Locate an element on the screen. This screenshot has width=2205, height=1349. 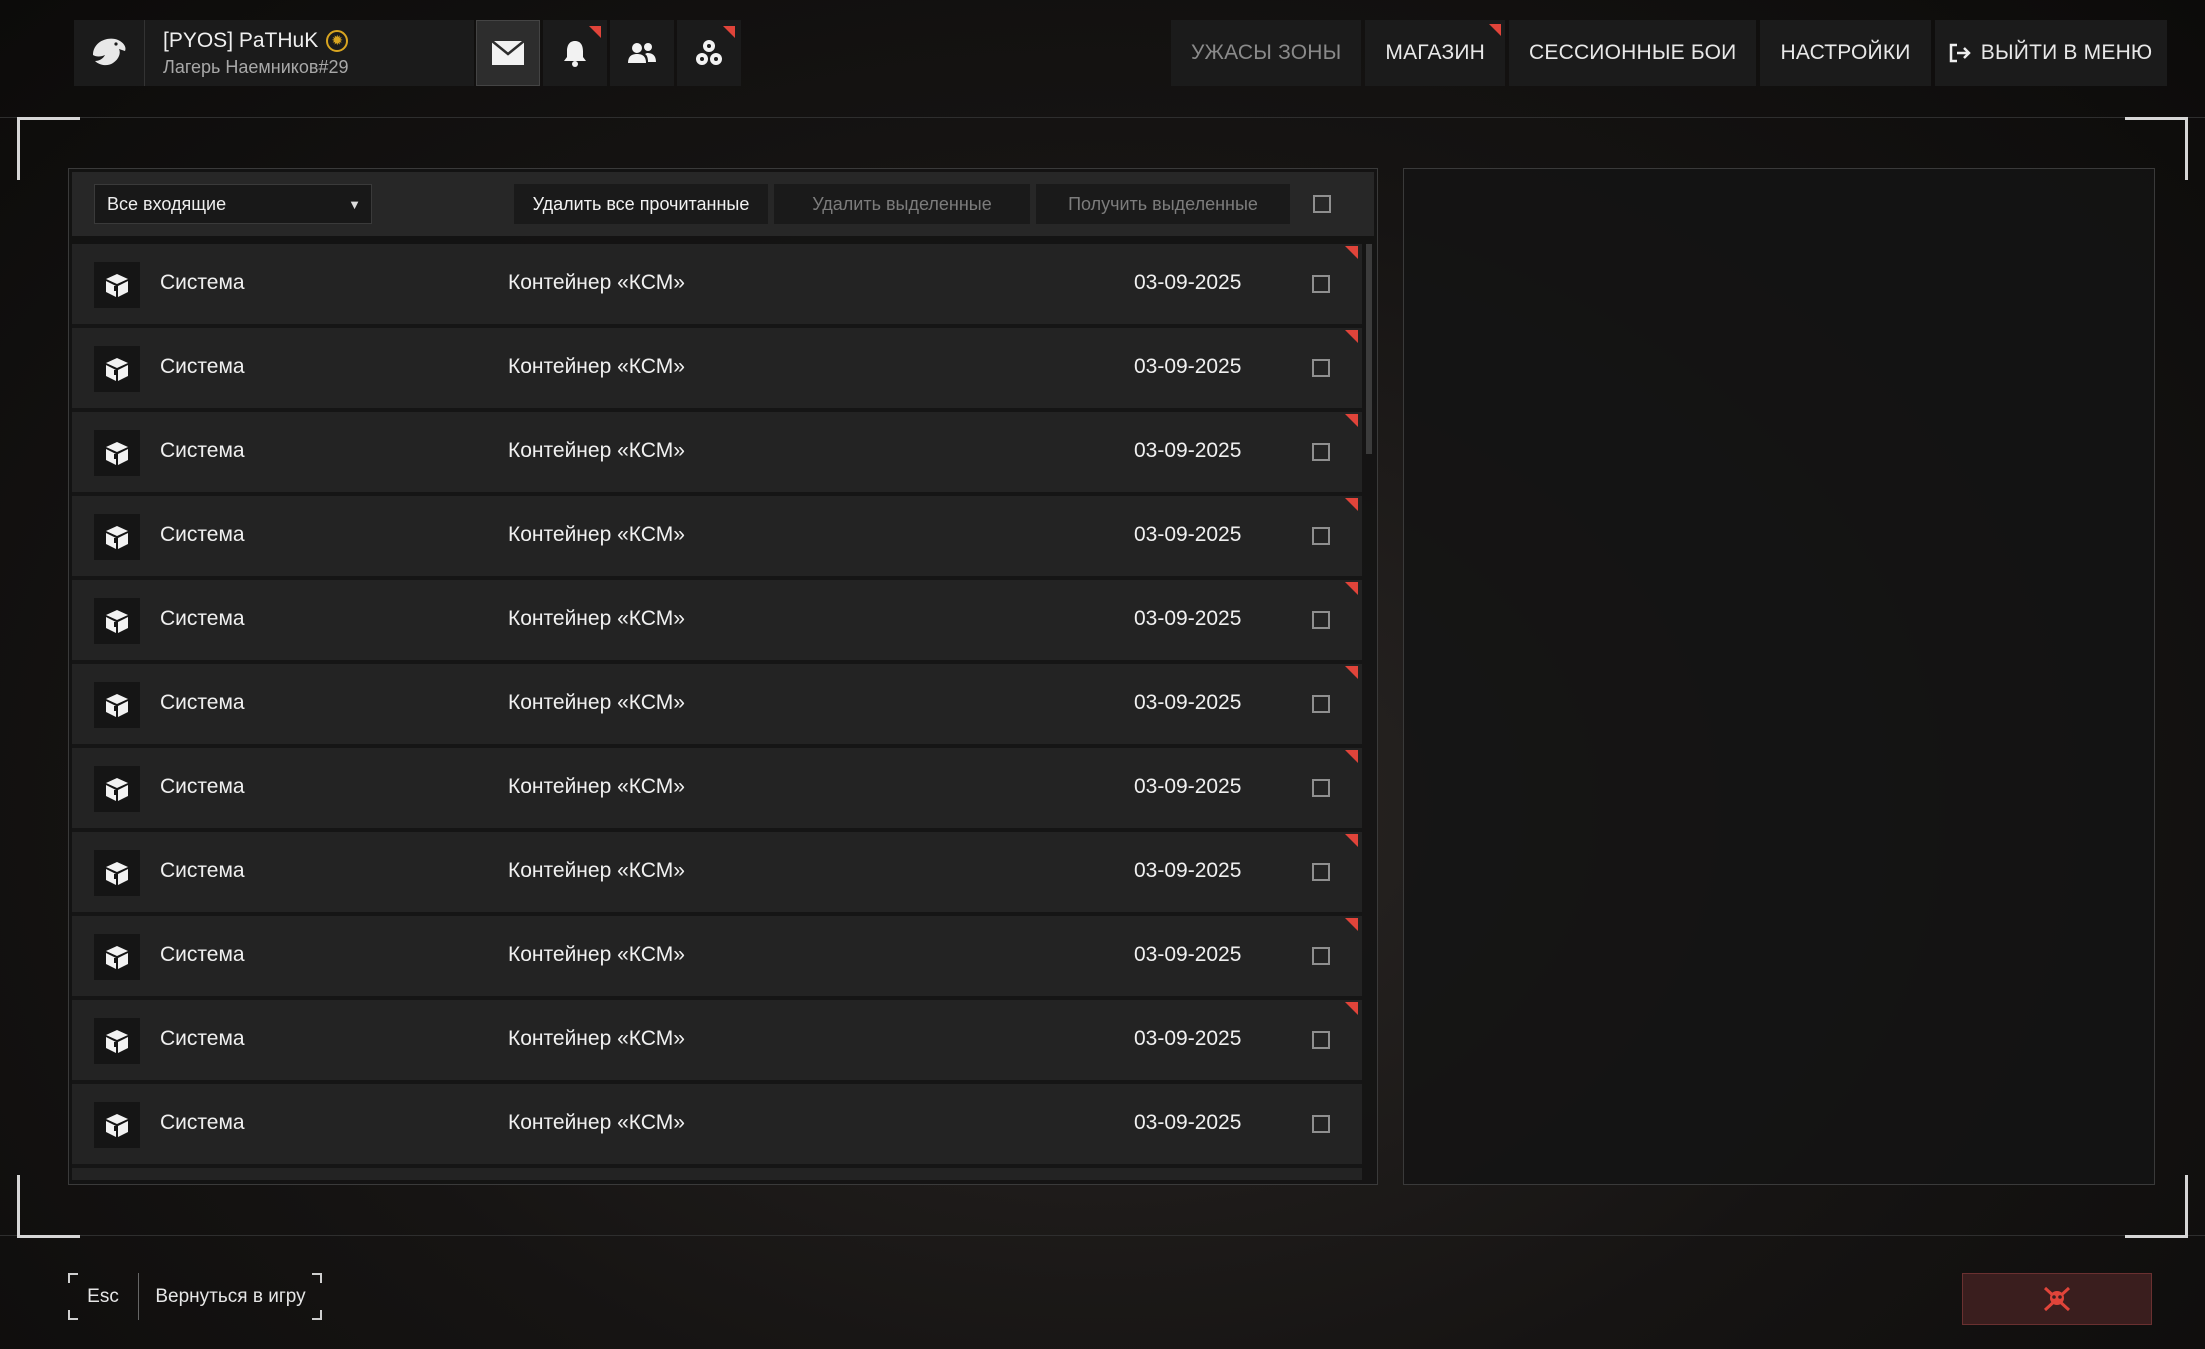
select-all-checkbox is located at coordinates (1322, 204).